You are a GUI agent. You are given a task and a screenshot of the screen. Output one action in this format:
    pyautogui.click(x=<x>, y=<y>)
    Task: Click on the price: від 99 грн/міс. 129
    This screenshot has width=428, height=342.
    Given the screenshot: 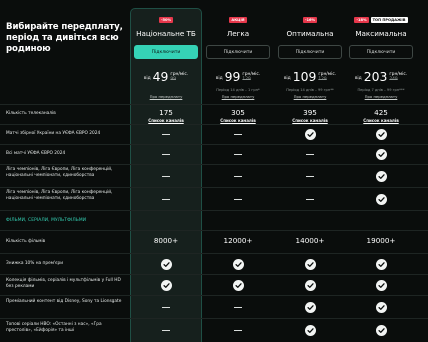 What is the action you would take?
    pyautogui.click(x=238, y=76)
    